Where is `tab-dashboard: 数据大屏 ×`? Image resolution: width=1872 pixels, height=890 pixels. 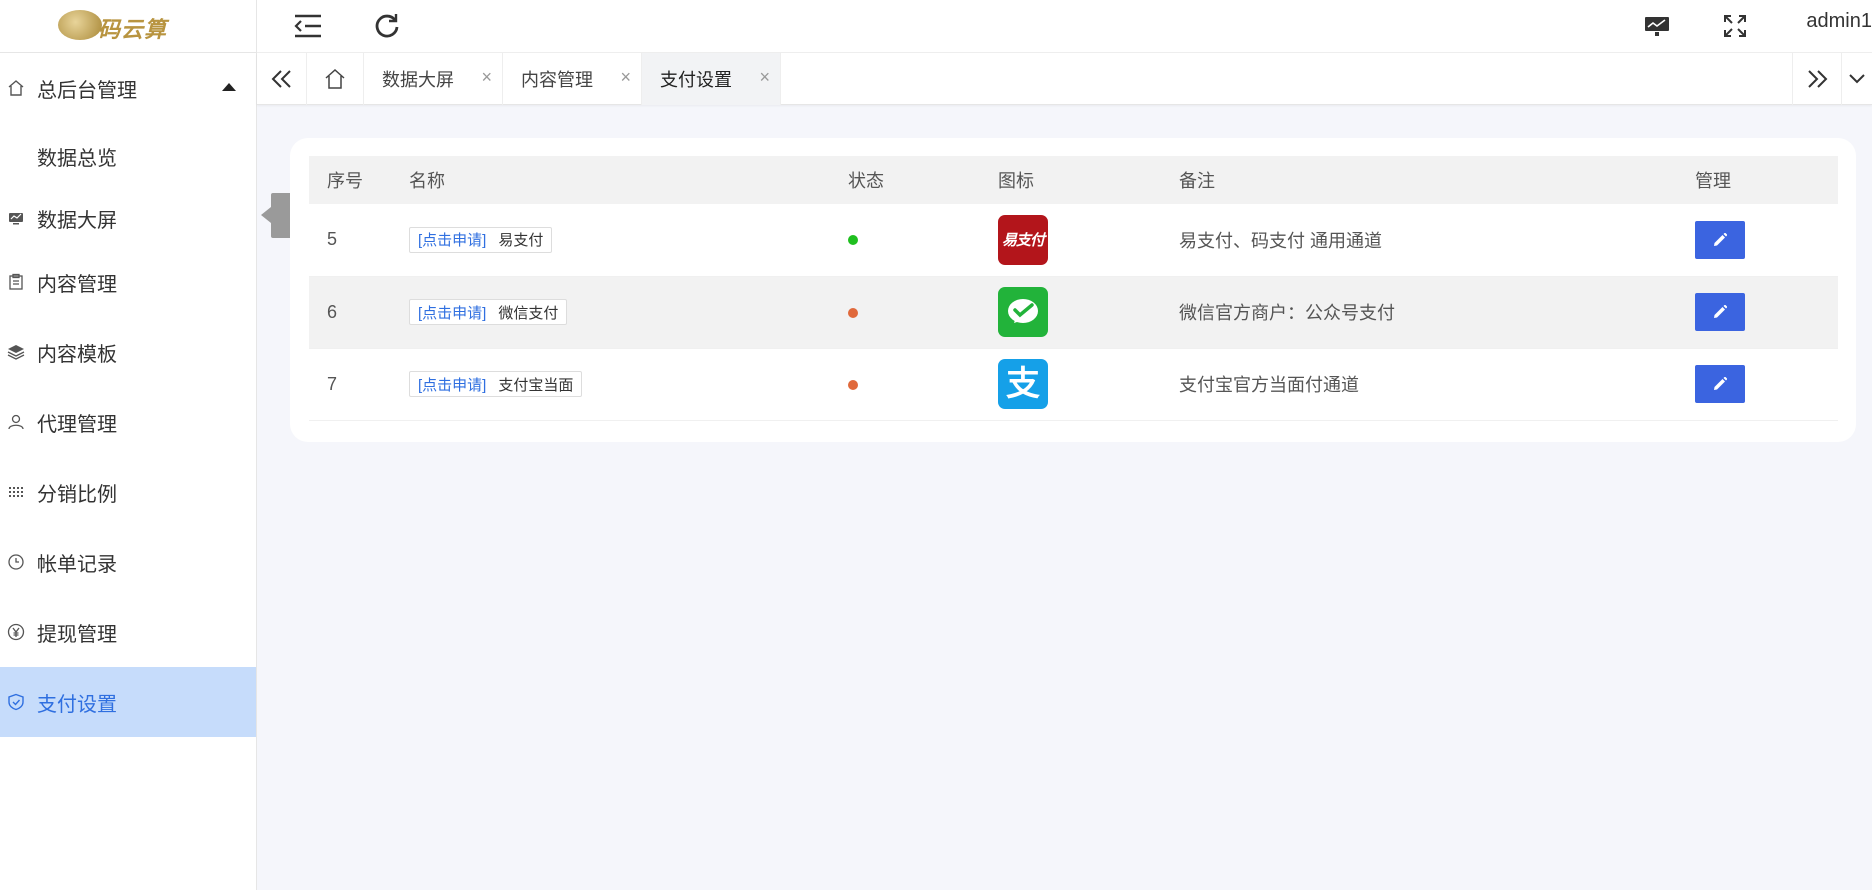 tab-dashboard: 数据大屏 × is located at coordinates (433, 79).